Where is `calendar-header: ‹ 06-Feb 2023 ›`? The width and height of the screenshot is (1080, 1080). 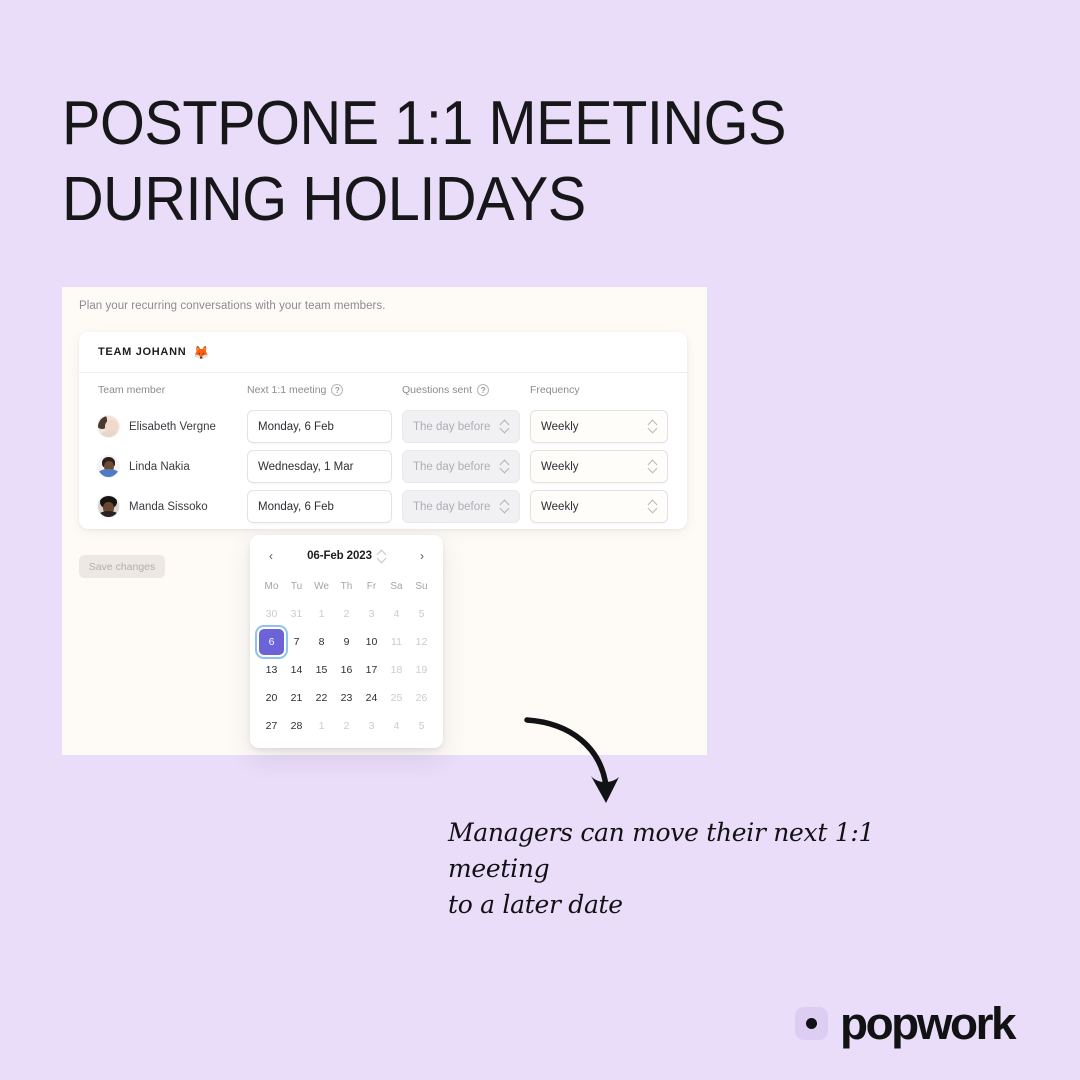
calendar-header: ‹ 06-Feb 2023 › is located at coordinates (346, 556).